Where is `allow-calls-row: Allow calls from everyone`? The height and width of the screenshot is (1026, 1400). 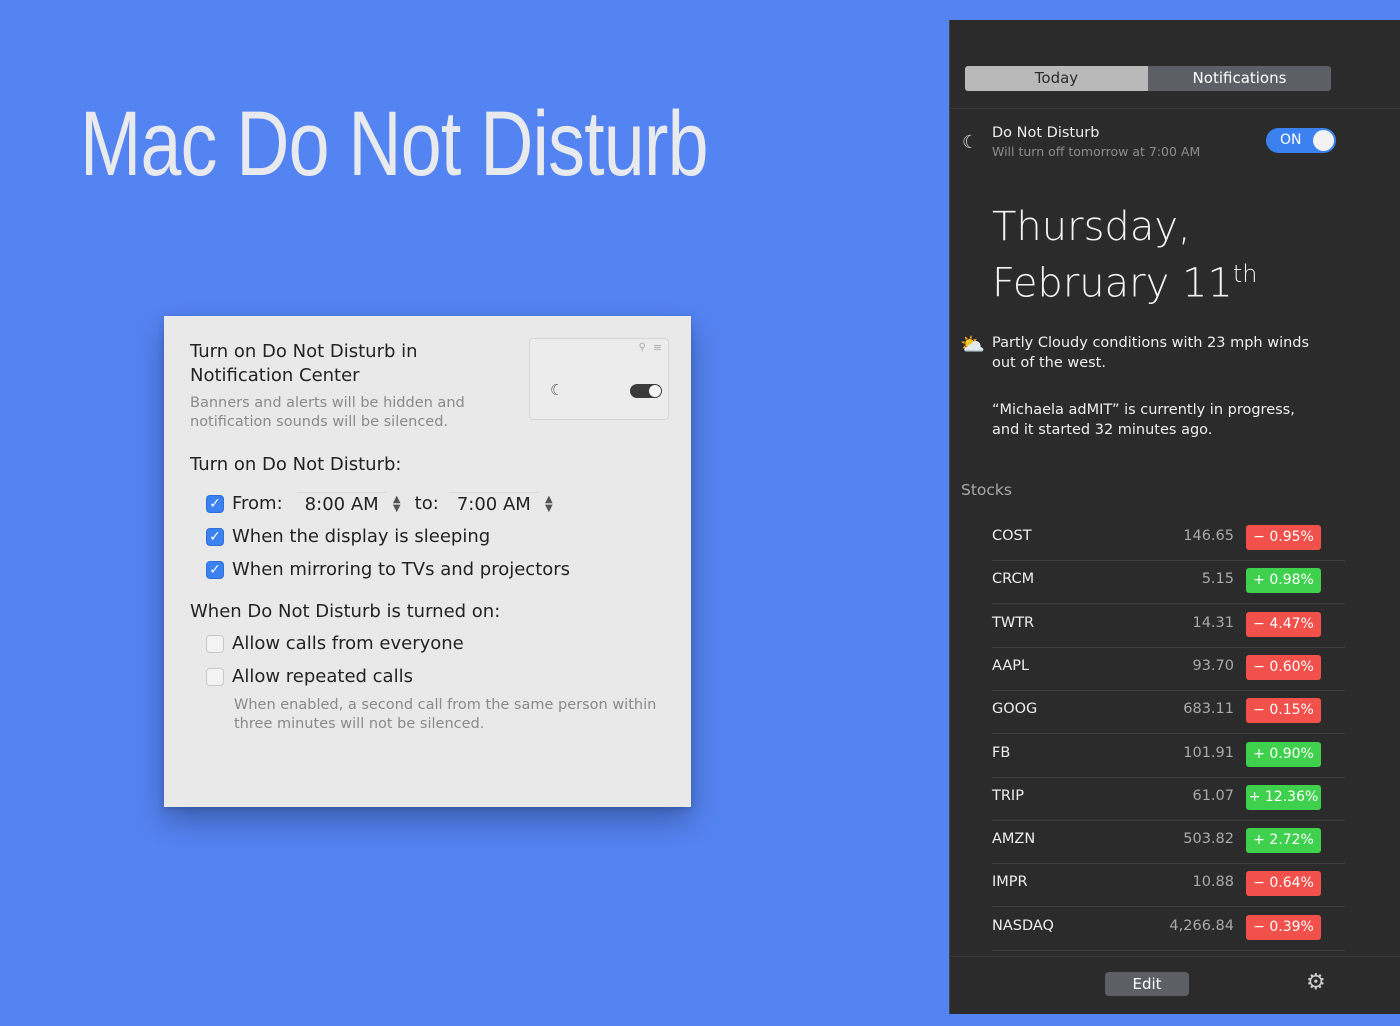 allow-calls-row: Allow calls from everyone is located at coordinates (335, 643).